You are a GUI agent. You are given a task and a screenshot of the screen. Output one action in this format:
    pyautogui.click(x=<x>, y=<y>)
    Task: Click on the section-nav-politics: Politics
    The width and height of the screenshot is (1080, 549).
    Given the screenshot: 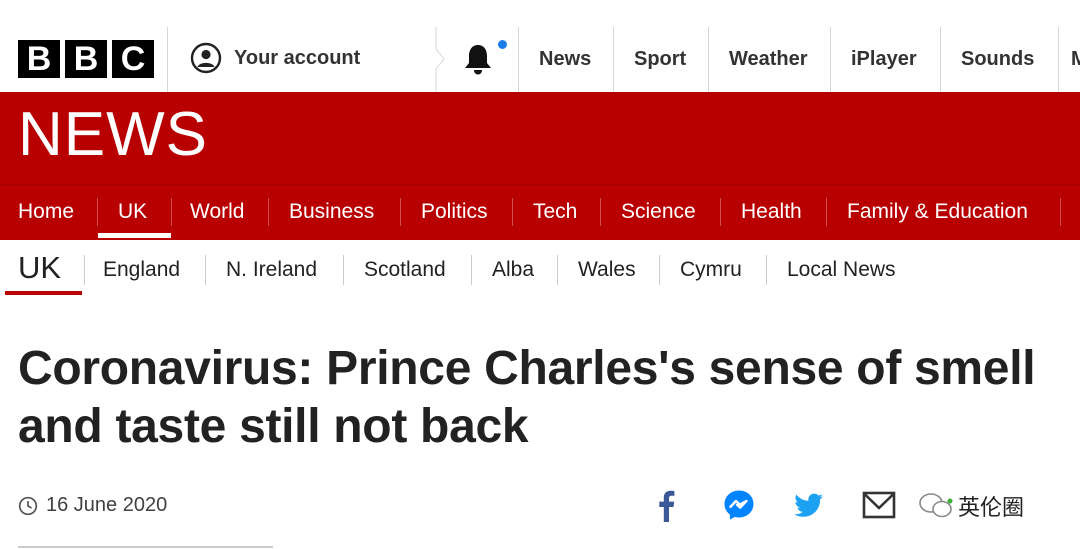 What is the action you would take?
    pyautogui.click(x=454, y=212)
    